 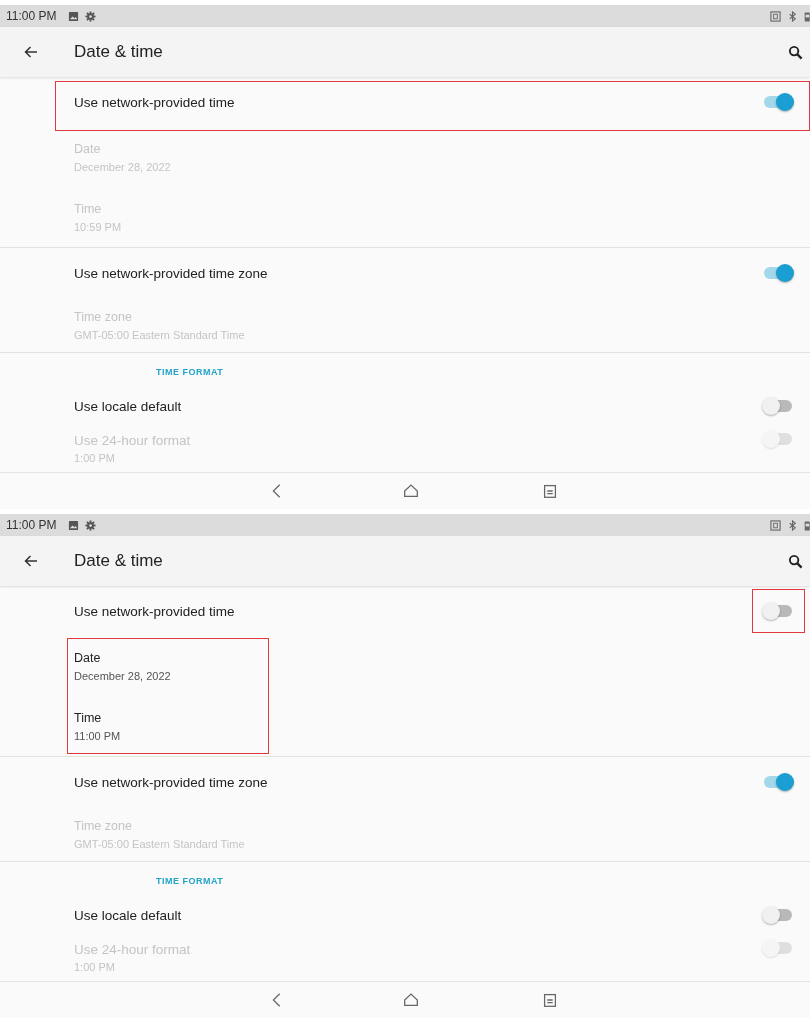 I want to click on setting-title: Time, so click(x=88, y=717).